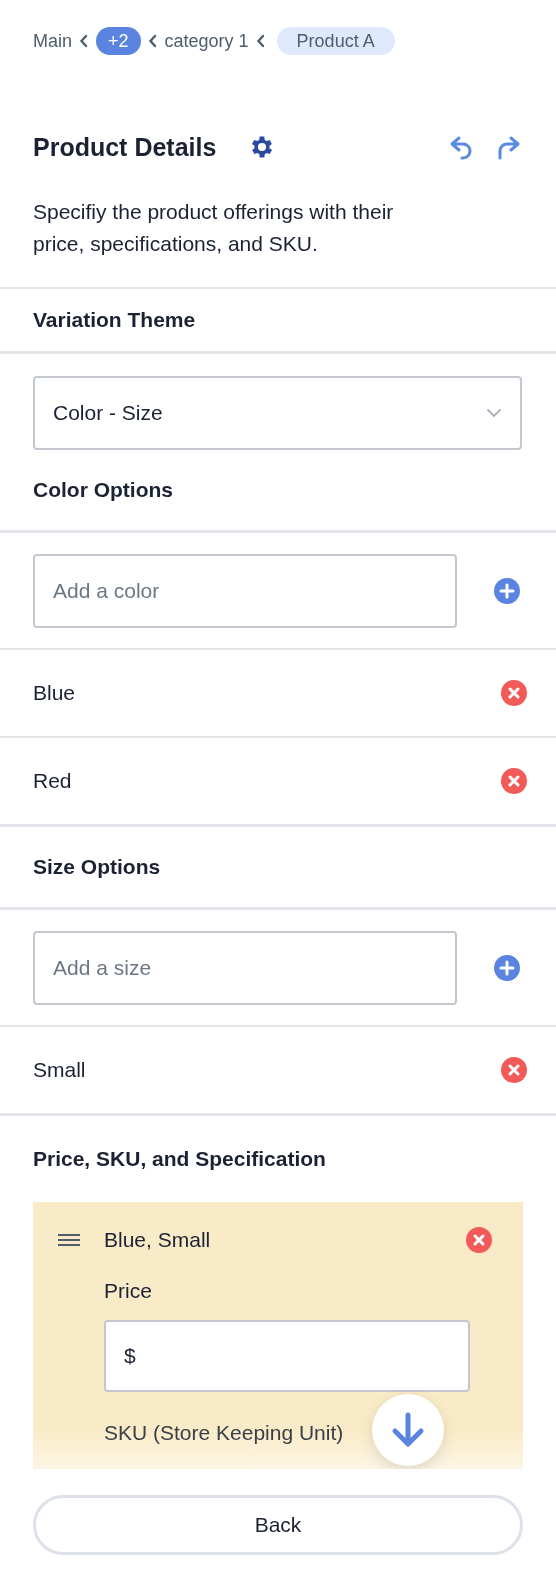  Describe the element at coordinates (97, 867) in the screenshot. I see `section-heading: Size Options` at that location.